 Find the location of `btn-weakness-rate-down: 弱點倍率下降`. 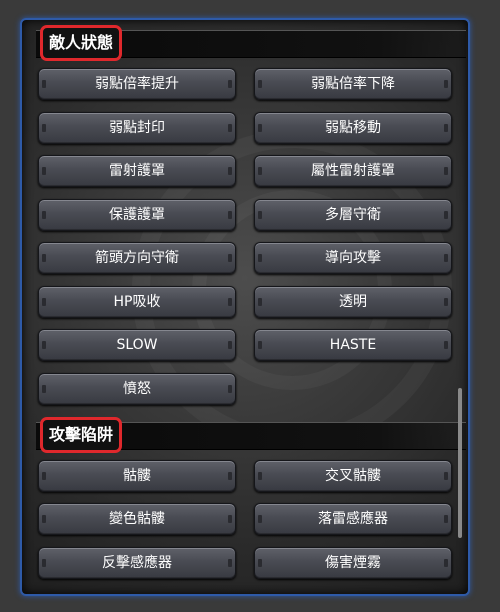

btn-weakness-rate-down: 弱點倍率下降 is located at coordinates (353, 84).